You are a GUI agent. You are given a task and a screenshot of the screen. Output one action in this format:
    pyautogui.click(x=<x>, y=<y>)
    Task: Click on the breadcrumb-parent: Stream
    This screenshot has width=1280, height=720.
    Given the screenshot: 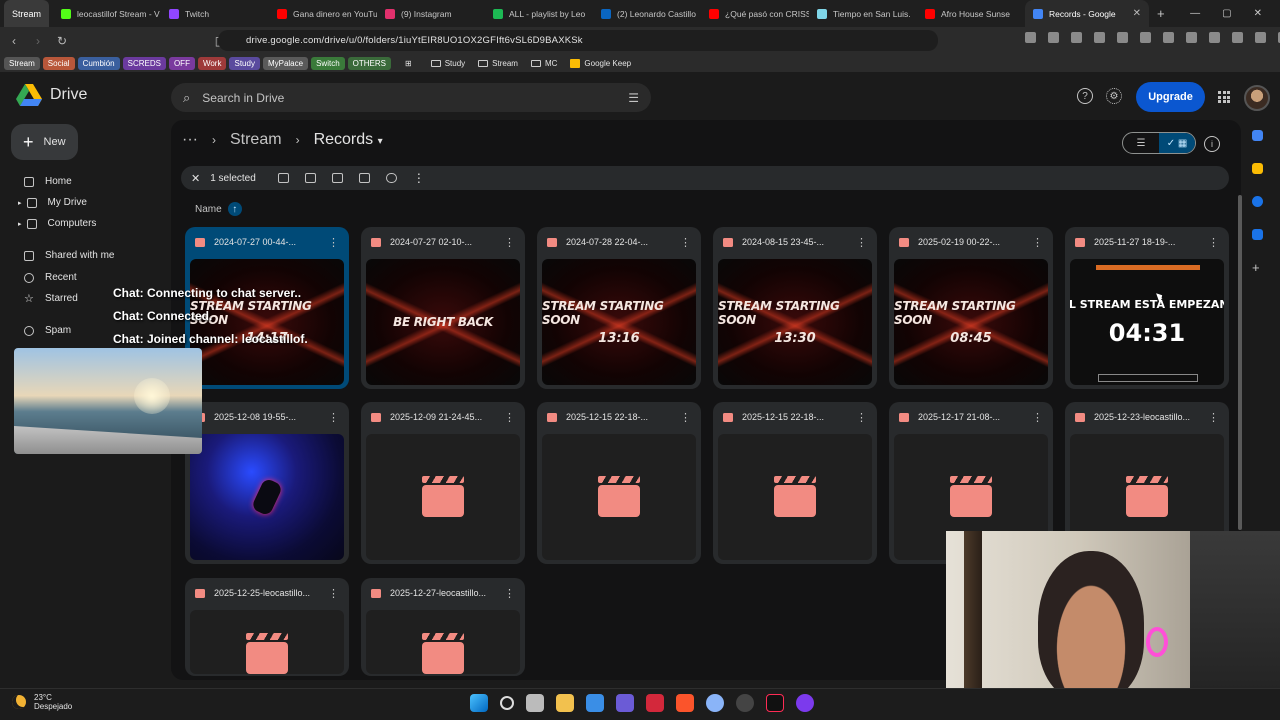 What is the action you would take?
    pyautogui.click(x=256, y=140)
    